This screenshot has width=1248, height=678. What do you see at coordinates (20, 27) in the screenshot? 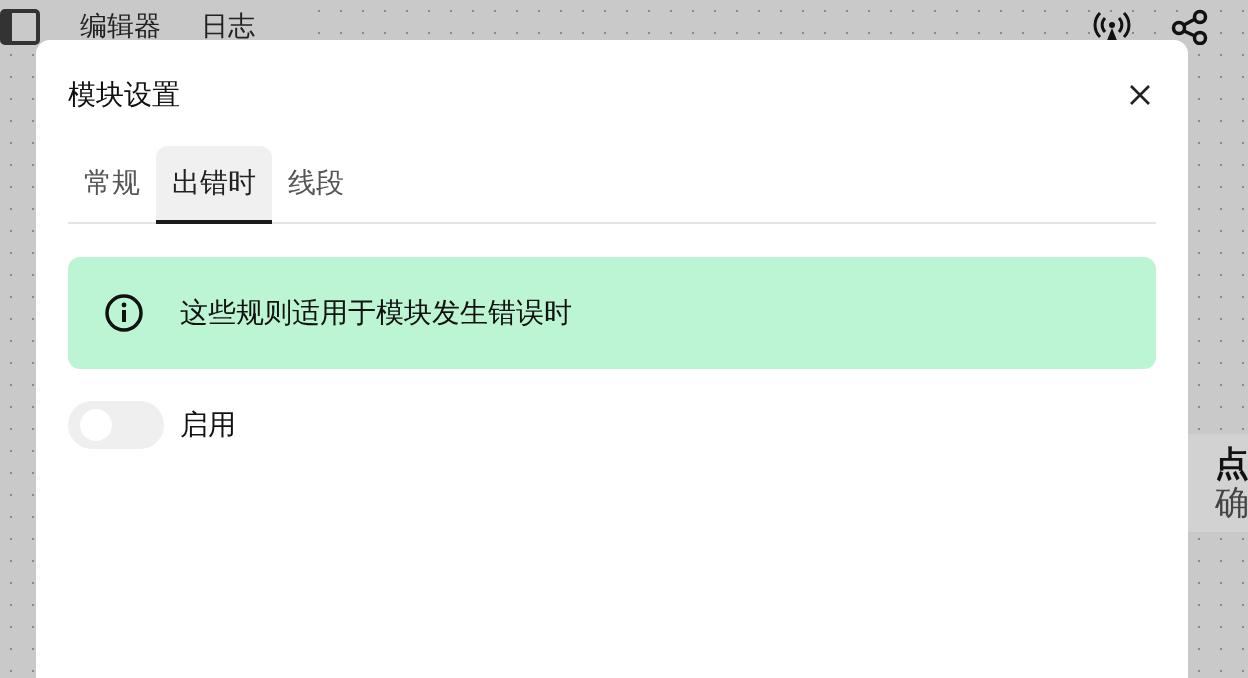
I see `sidebar-toggle-icon` at bounding box center [20, 27].